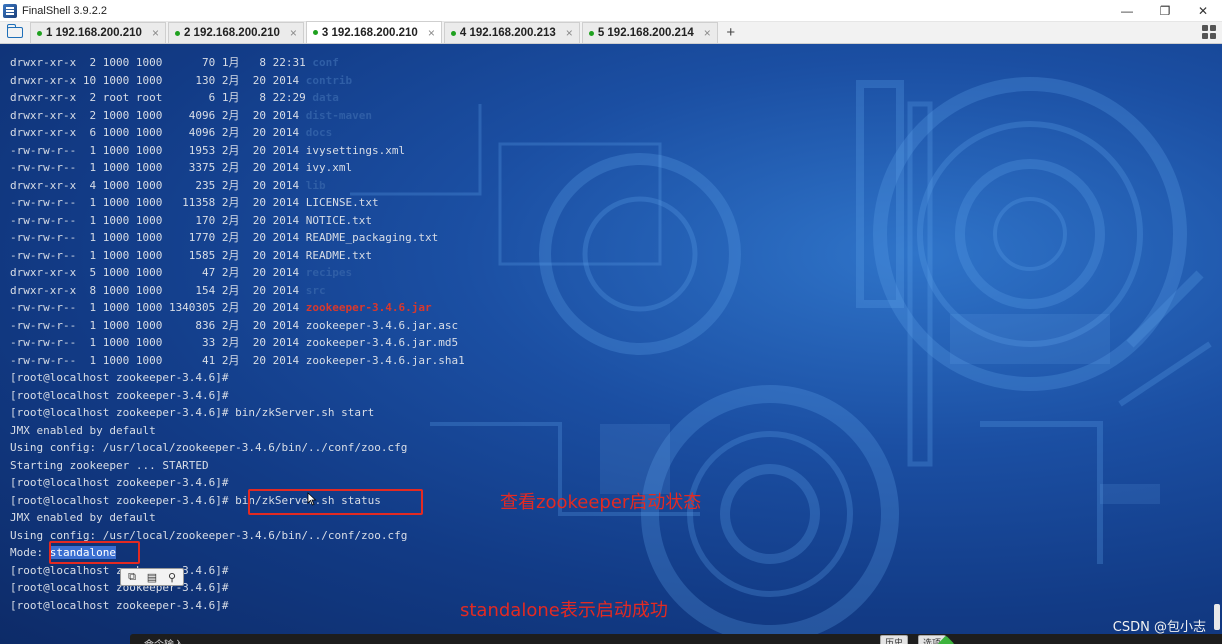  I want to click on copy-icon: ⧉, so click(132, 577).